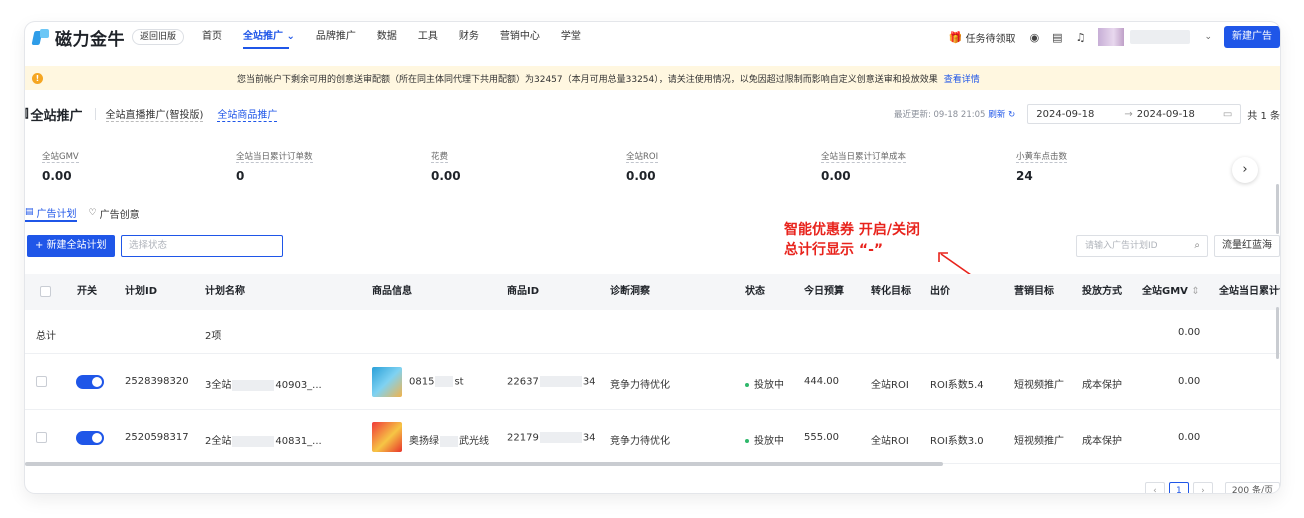 The image size is (1304, 518). What do you see at coordinates (1065, 114) in the screenshot?
I see `date-start: 2024-09-18` at bounding box center [1065, 114].